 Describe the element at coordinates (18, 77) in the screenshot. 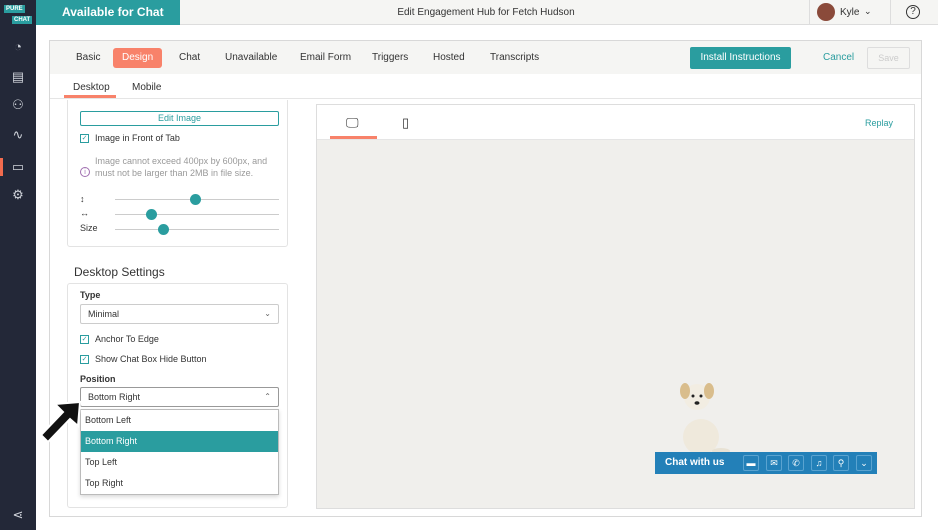

I see `document-icon: ▤` at that location.